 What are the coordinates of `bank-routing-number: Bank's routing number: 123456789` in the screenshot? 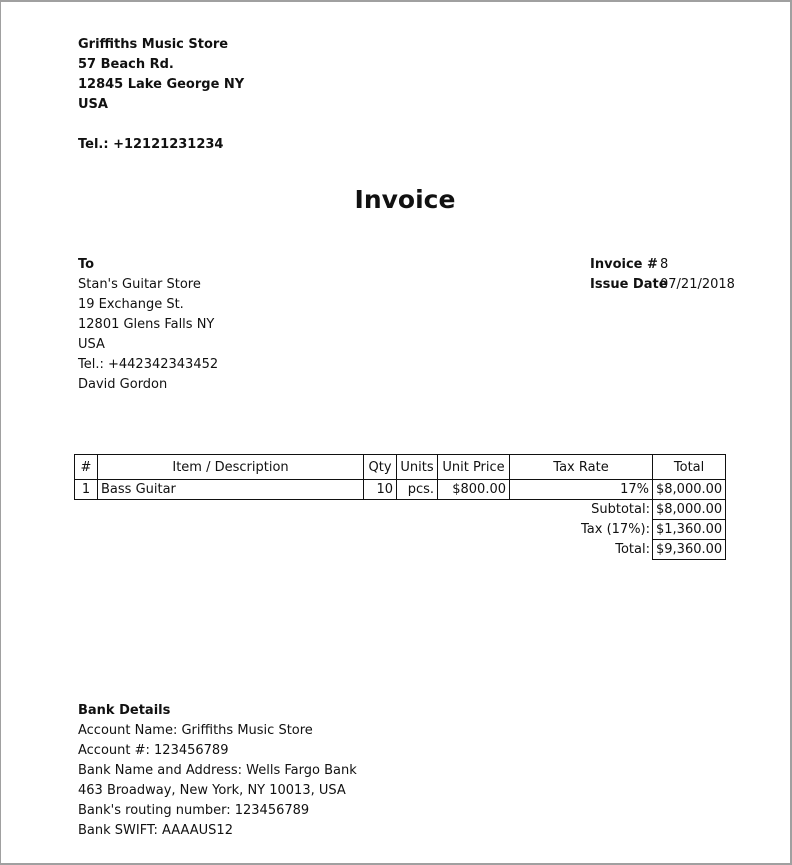 It's located at (194, 810).